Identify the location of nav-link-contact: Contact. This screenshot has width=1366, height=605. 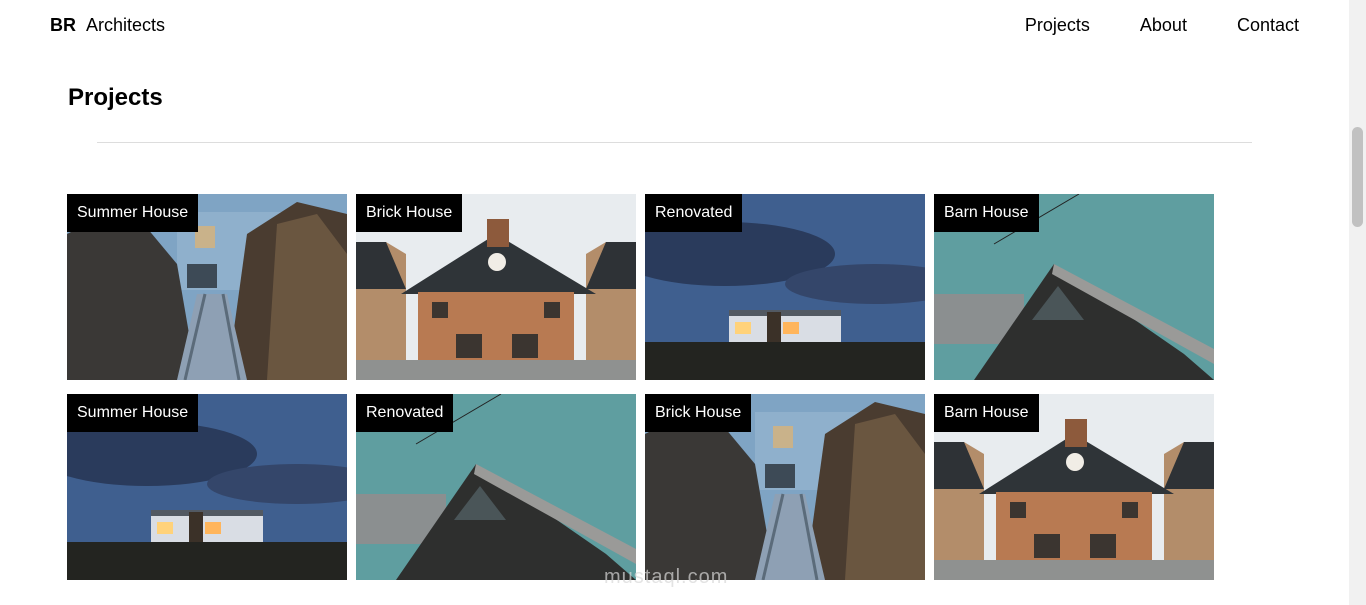
(1268, 25).